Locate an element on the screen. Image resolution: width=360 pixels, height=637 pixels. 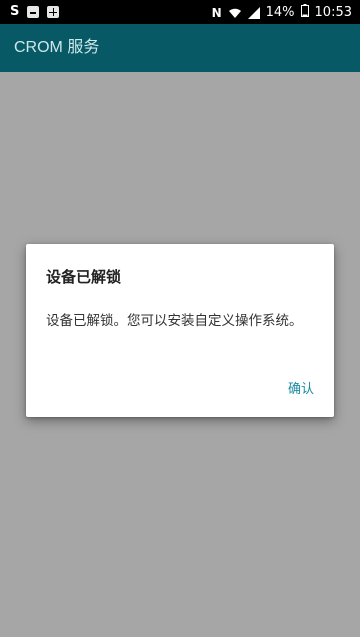
battery-icon is located at coordinates (304, 13).